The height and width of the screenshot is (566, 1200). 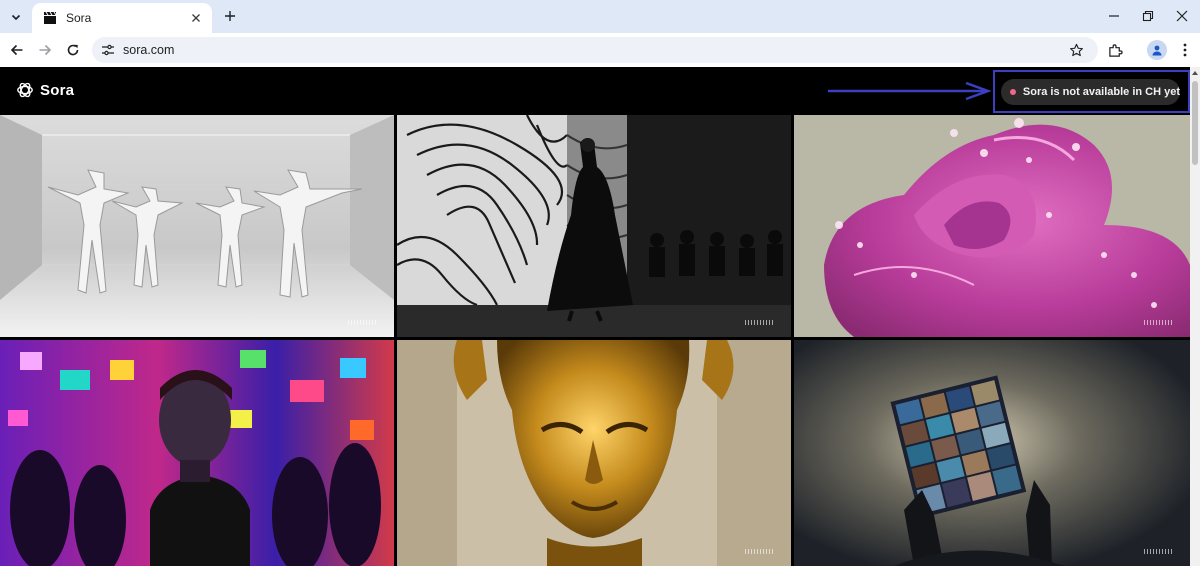 I want to click on annotation-arrow, so click(x=910, y=91).